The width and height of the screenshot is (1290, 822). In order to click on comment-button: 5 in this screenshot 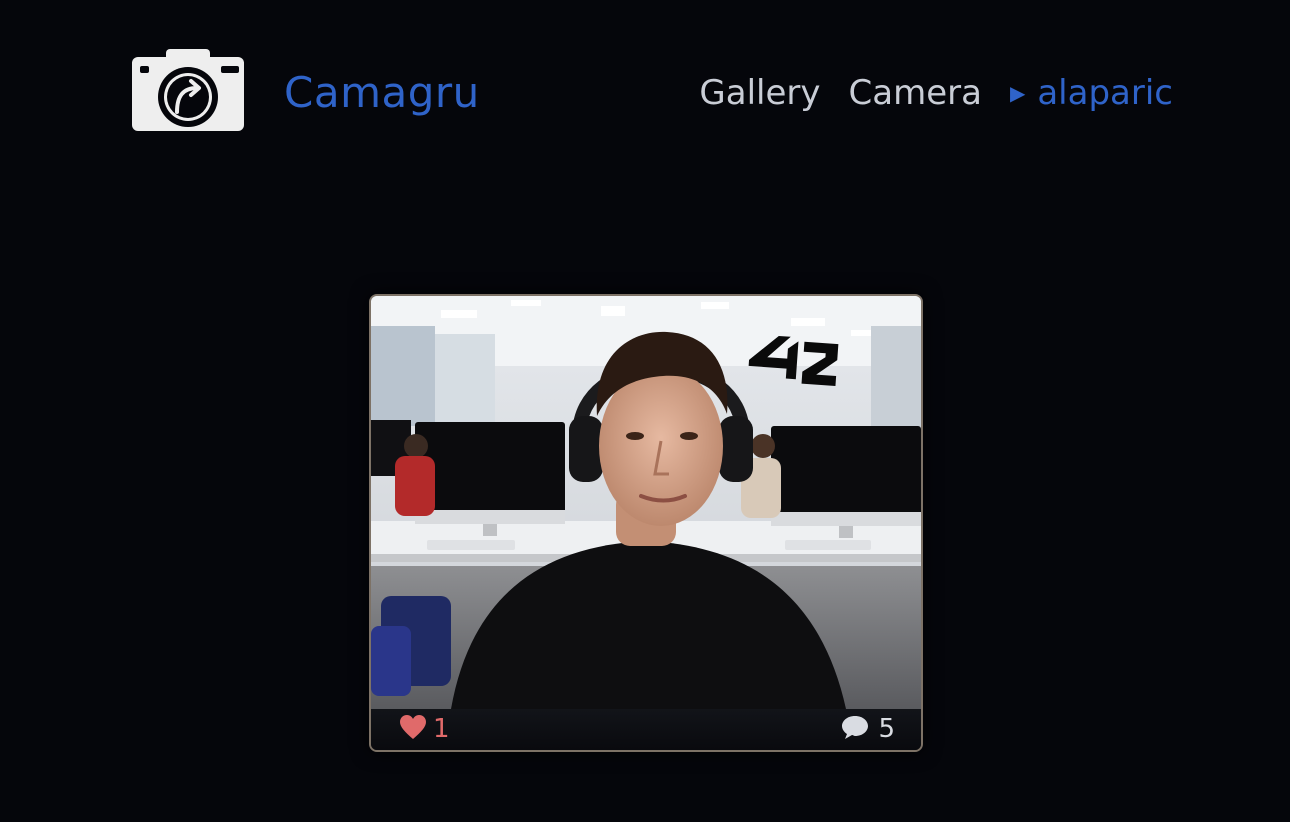, I will do `click(867, 729)`.